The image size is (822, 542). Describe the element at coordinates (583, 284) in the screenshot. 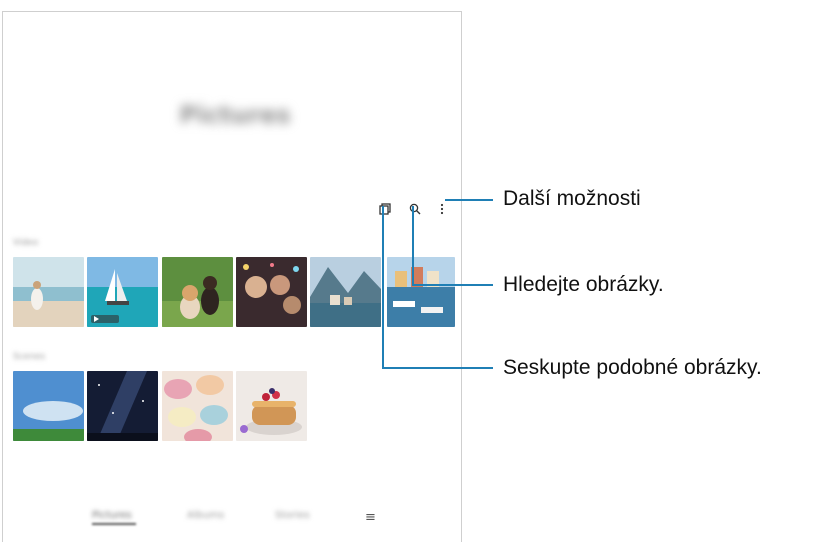

I see `callout-search-pictures: Hledejte obrázky.` at that location.